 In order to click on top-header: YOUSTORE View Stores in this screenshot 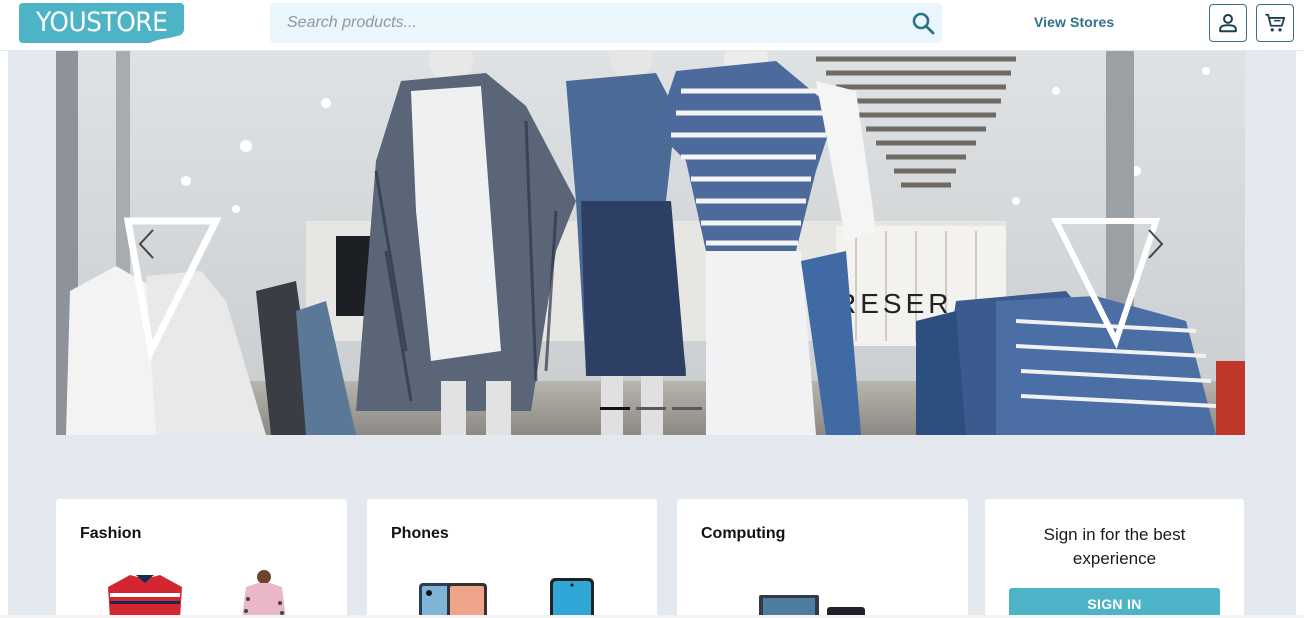, I will do `click(652, 25)`.